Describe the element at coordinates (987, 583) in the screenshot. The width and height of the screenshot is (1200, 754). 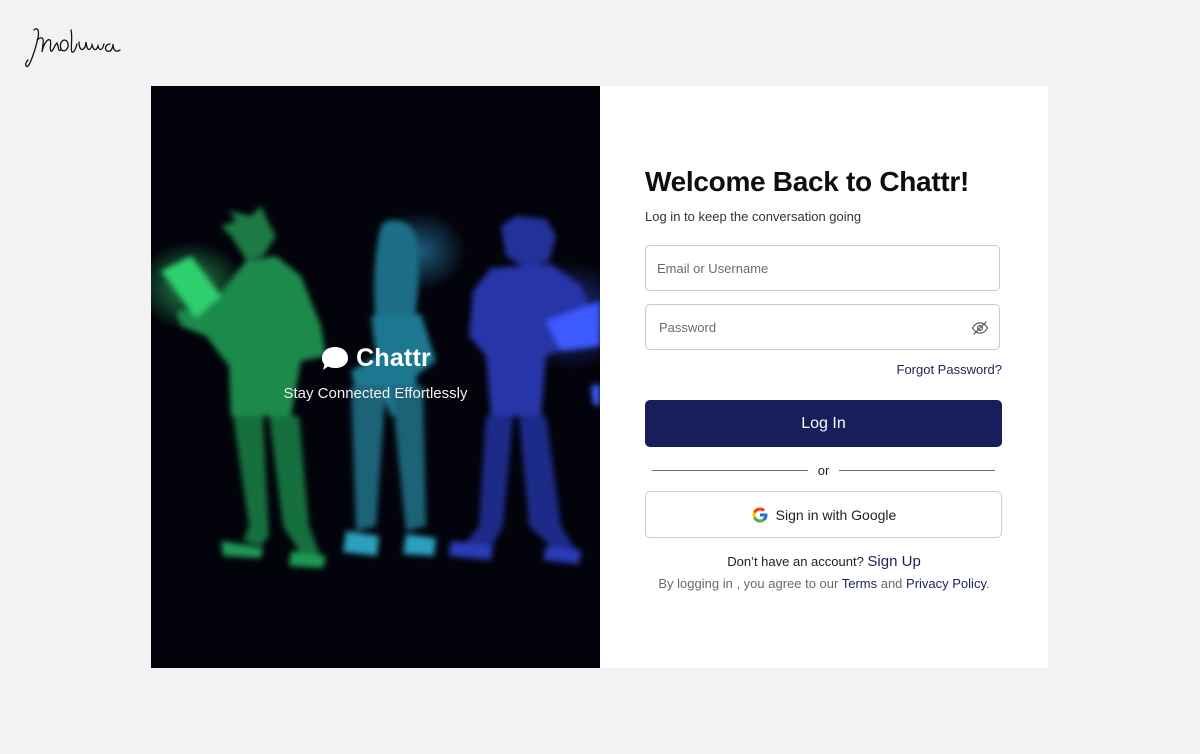
I see `legal-suffix: .` at that location.